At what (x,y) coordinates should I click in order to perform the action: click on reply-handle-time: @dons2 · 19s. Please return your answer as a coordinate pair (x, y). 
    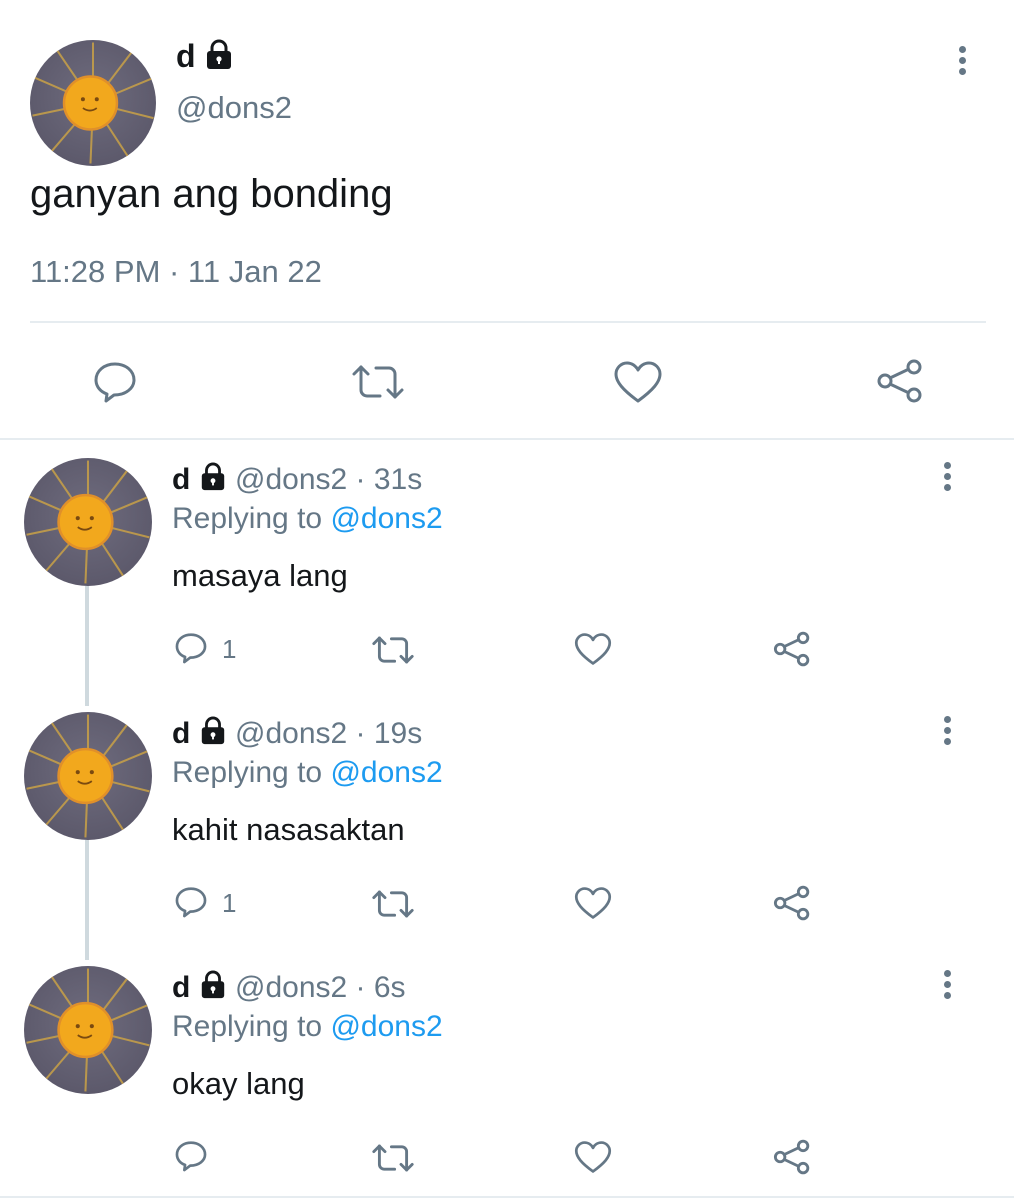
    Looking at the image, I should click on (328, 733).